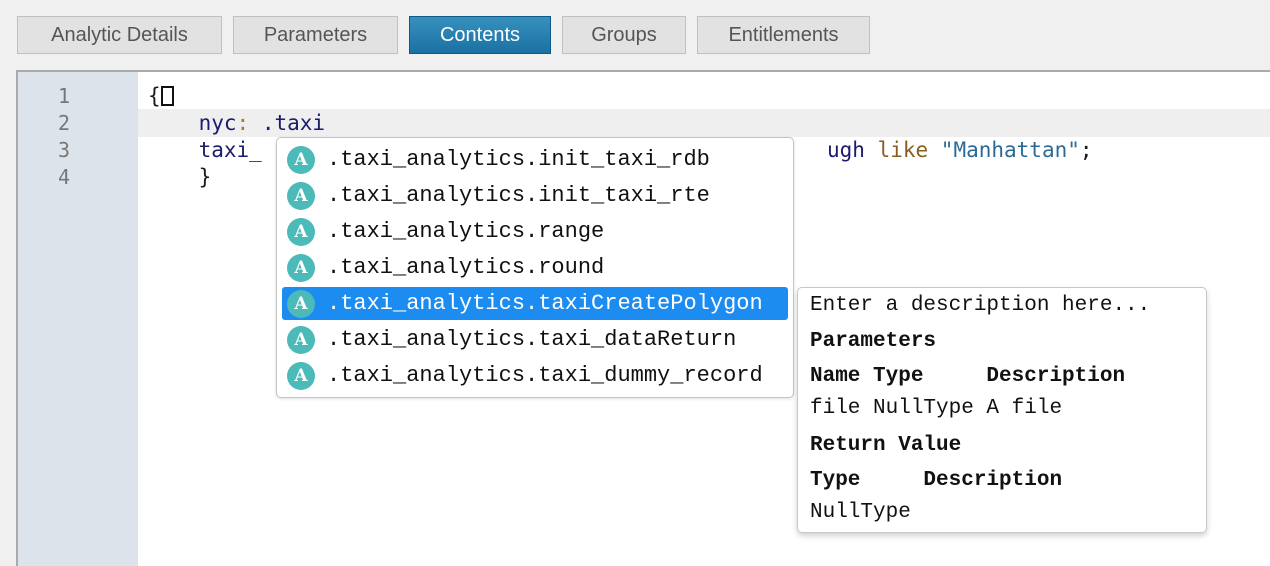 This screenshot has height=566, width=1270. What do you see at coordinates (119, 35) in the screenshot?
I see `tab-analytic-details: Analytic Details` at bounding box center [119, 35].